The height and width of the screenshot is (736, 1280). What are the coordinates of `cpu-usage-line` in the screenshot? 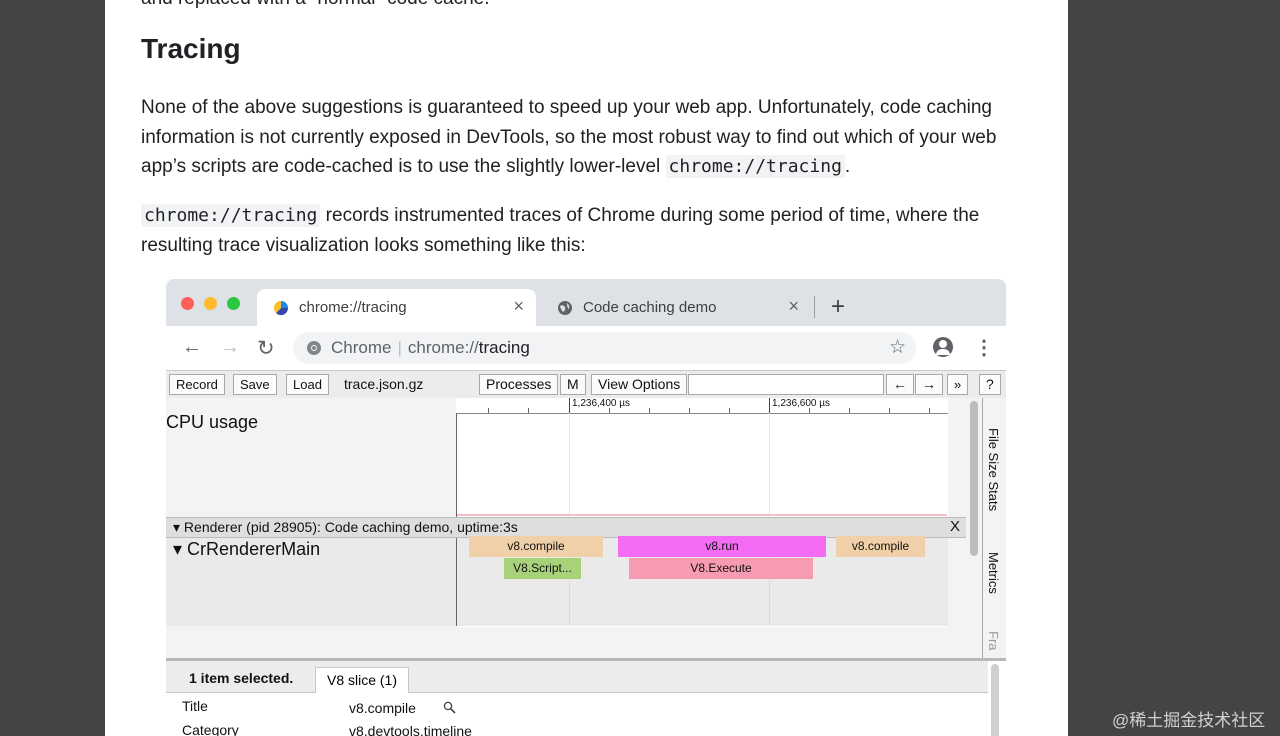 It's located at (702, 515).